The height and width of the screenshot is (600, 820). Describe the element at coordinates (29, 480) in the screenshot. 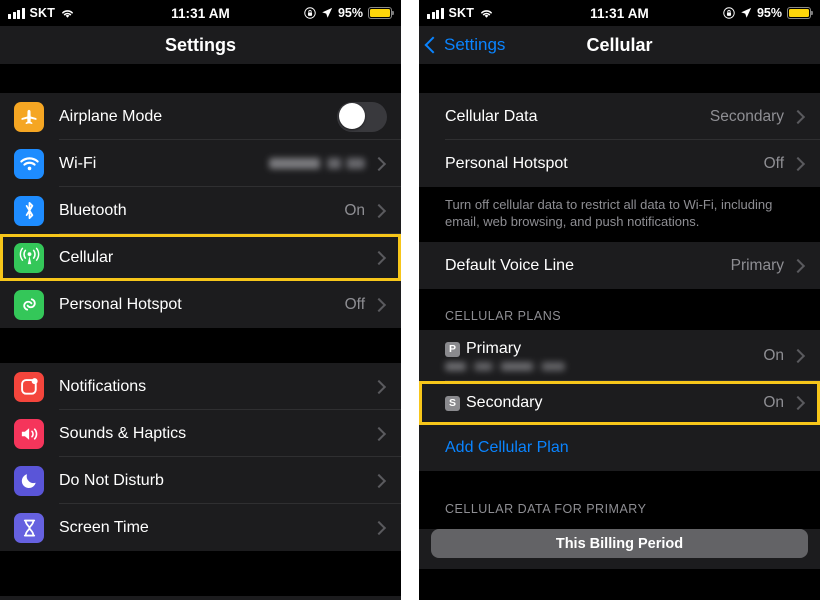

I see `do-not-disturb-moon-icon` at that location.